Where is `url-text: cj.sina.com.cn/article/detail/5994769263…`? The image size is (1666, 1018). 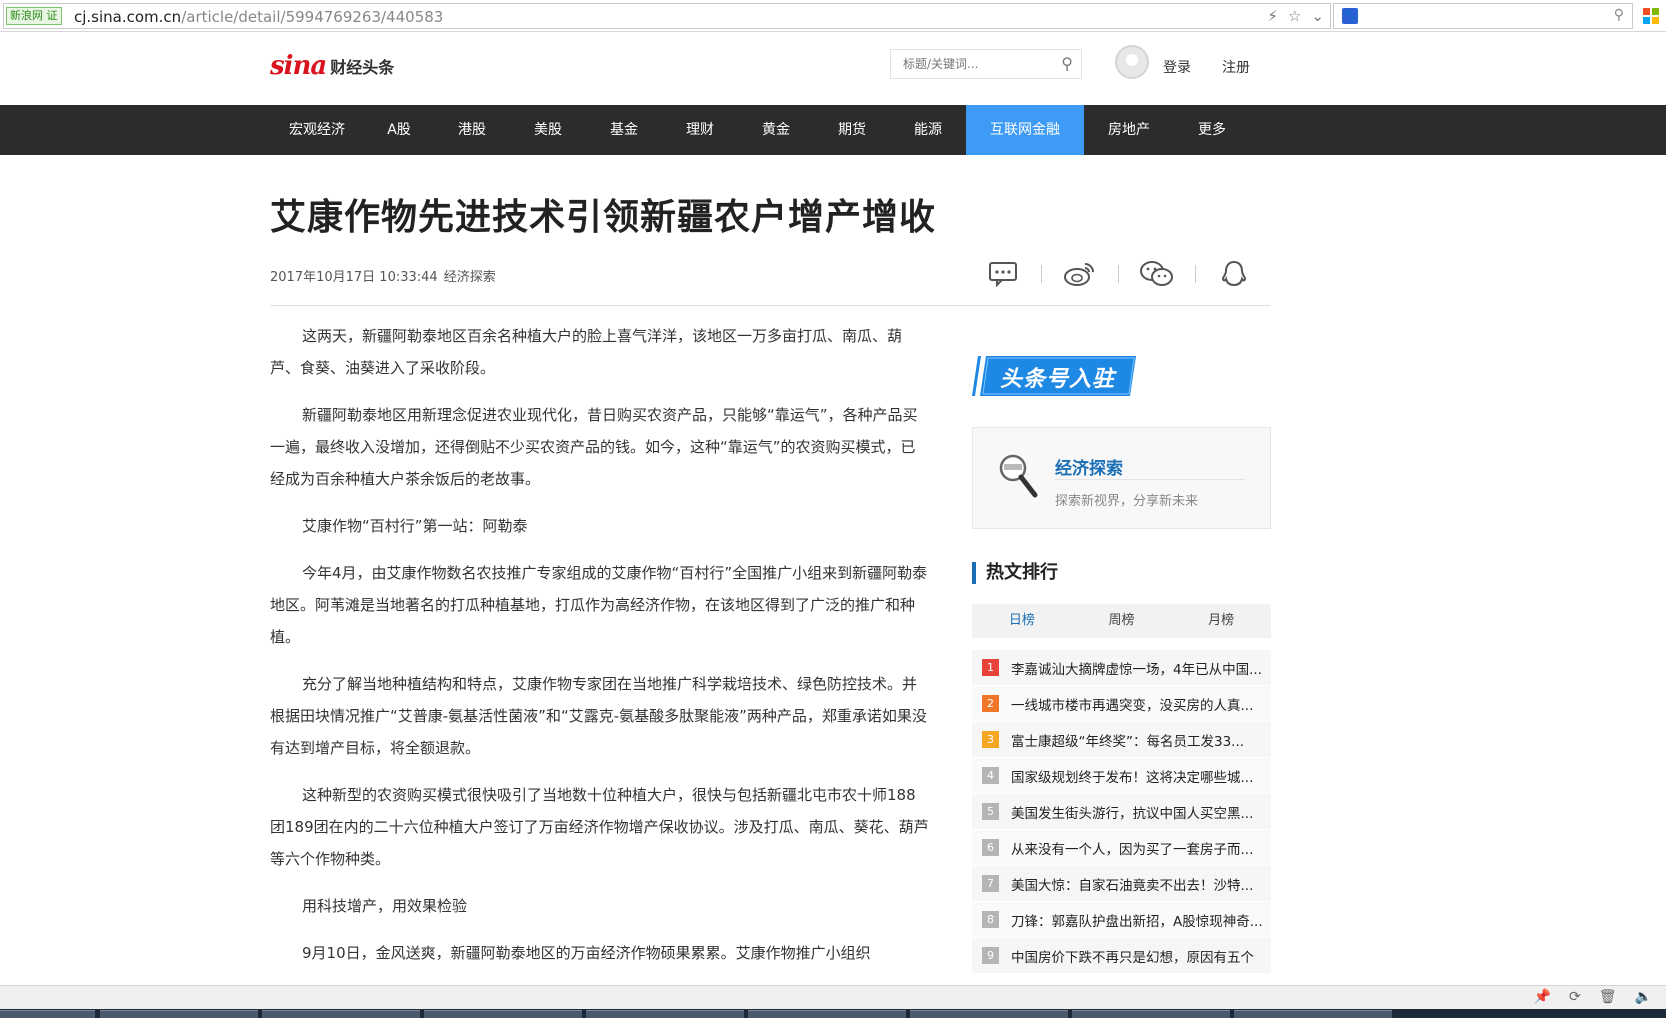 url-text: cj.sina.com.cn/article/detail/5994769263… is located at coordinates (258, 17).